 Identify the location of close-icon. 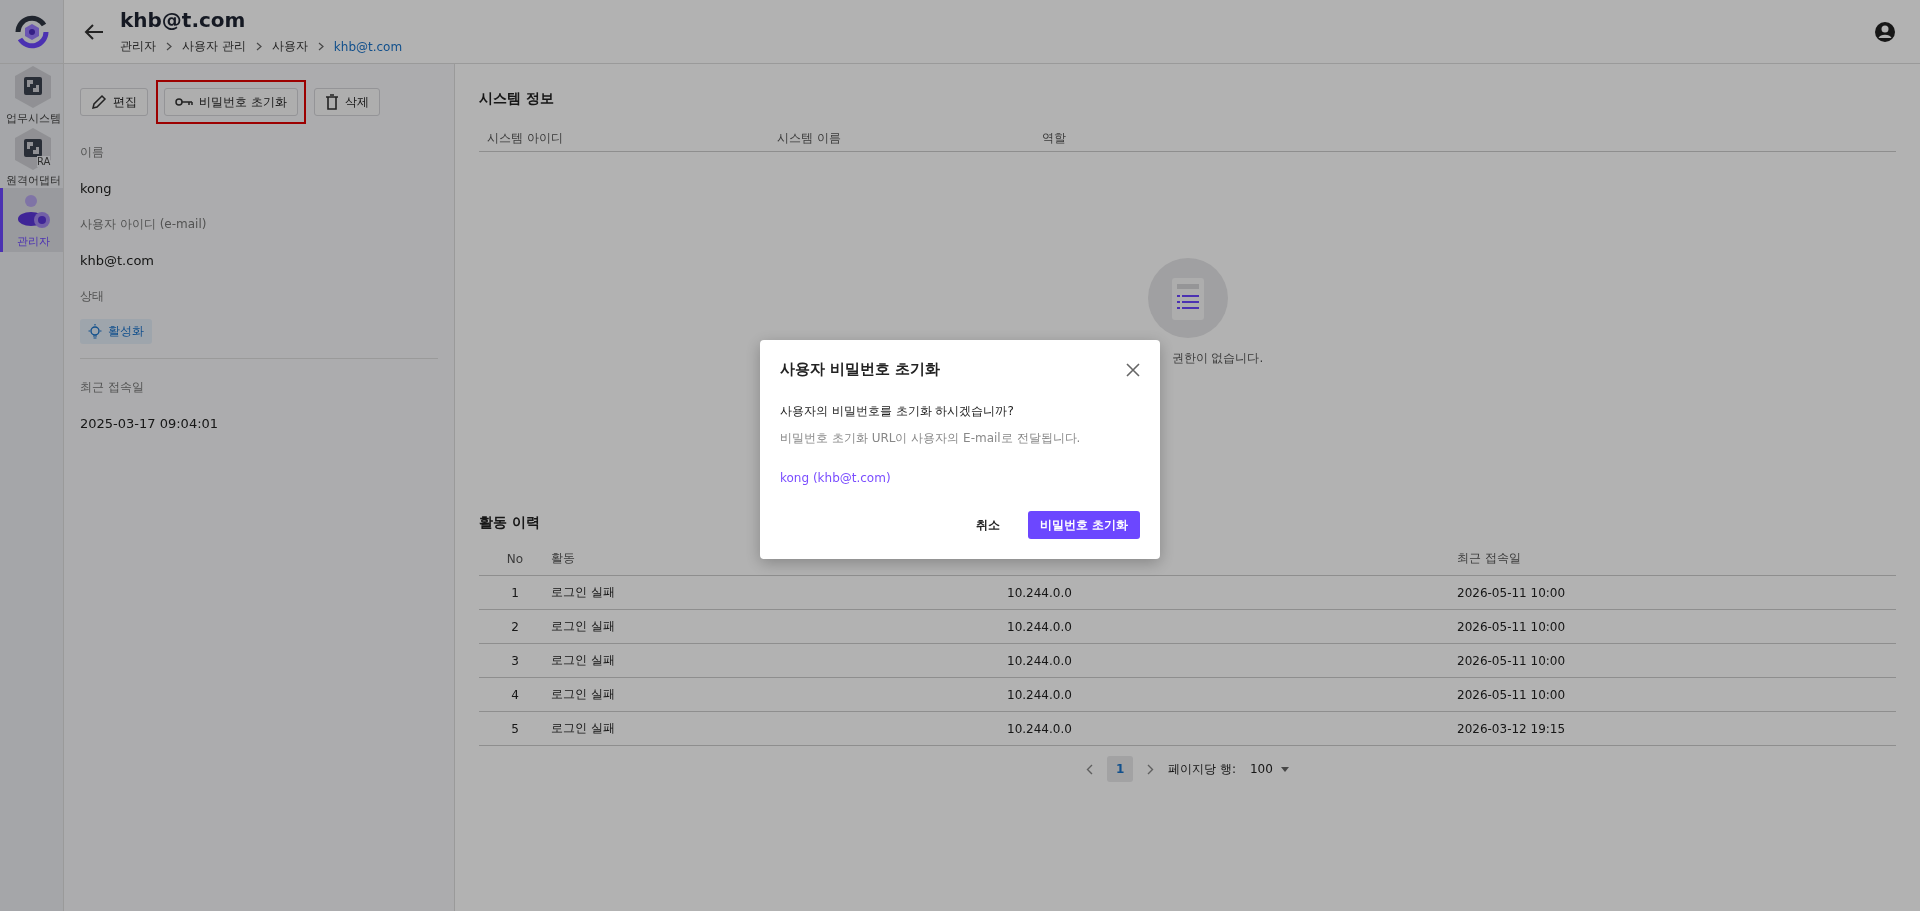
(1133, 369).